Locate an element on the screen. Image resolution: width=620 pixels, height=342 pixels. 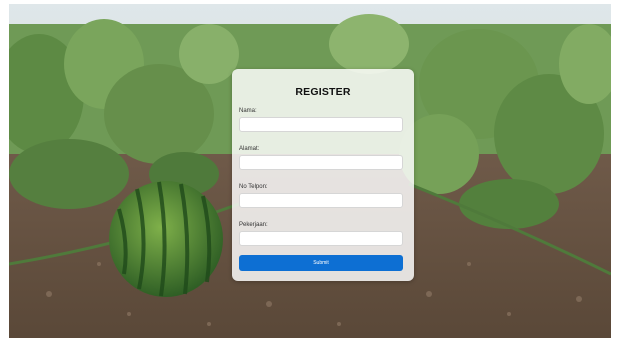
name-label: Nama: is located at coordinates (248, 111).